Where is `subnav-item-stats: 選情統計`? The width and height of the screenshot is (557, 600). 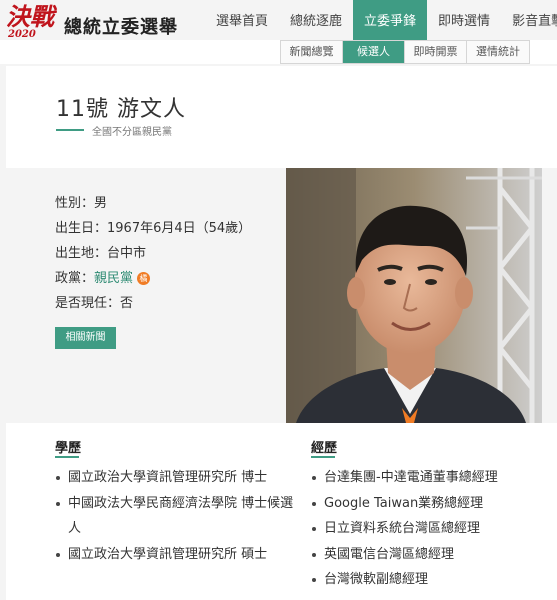
subnav-item-stats: 選情統計 is located at coordinates (498, 52).